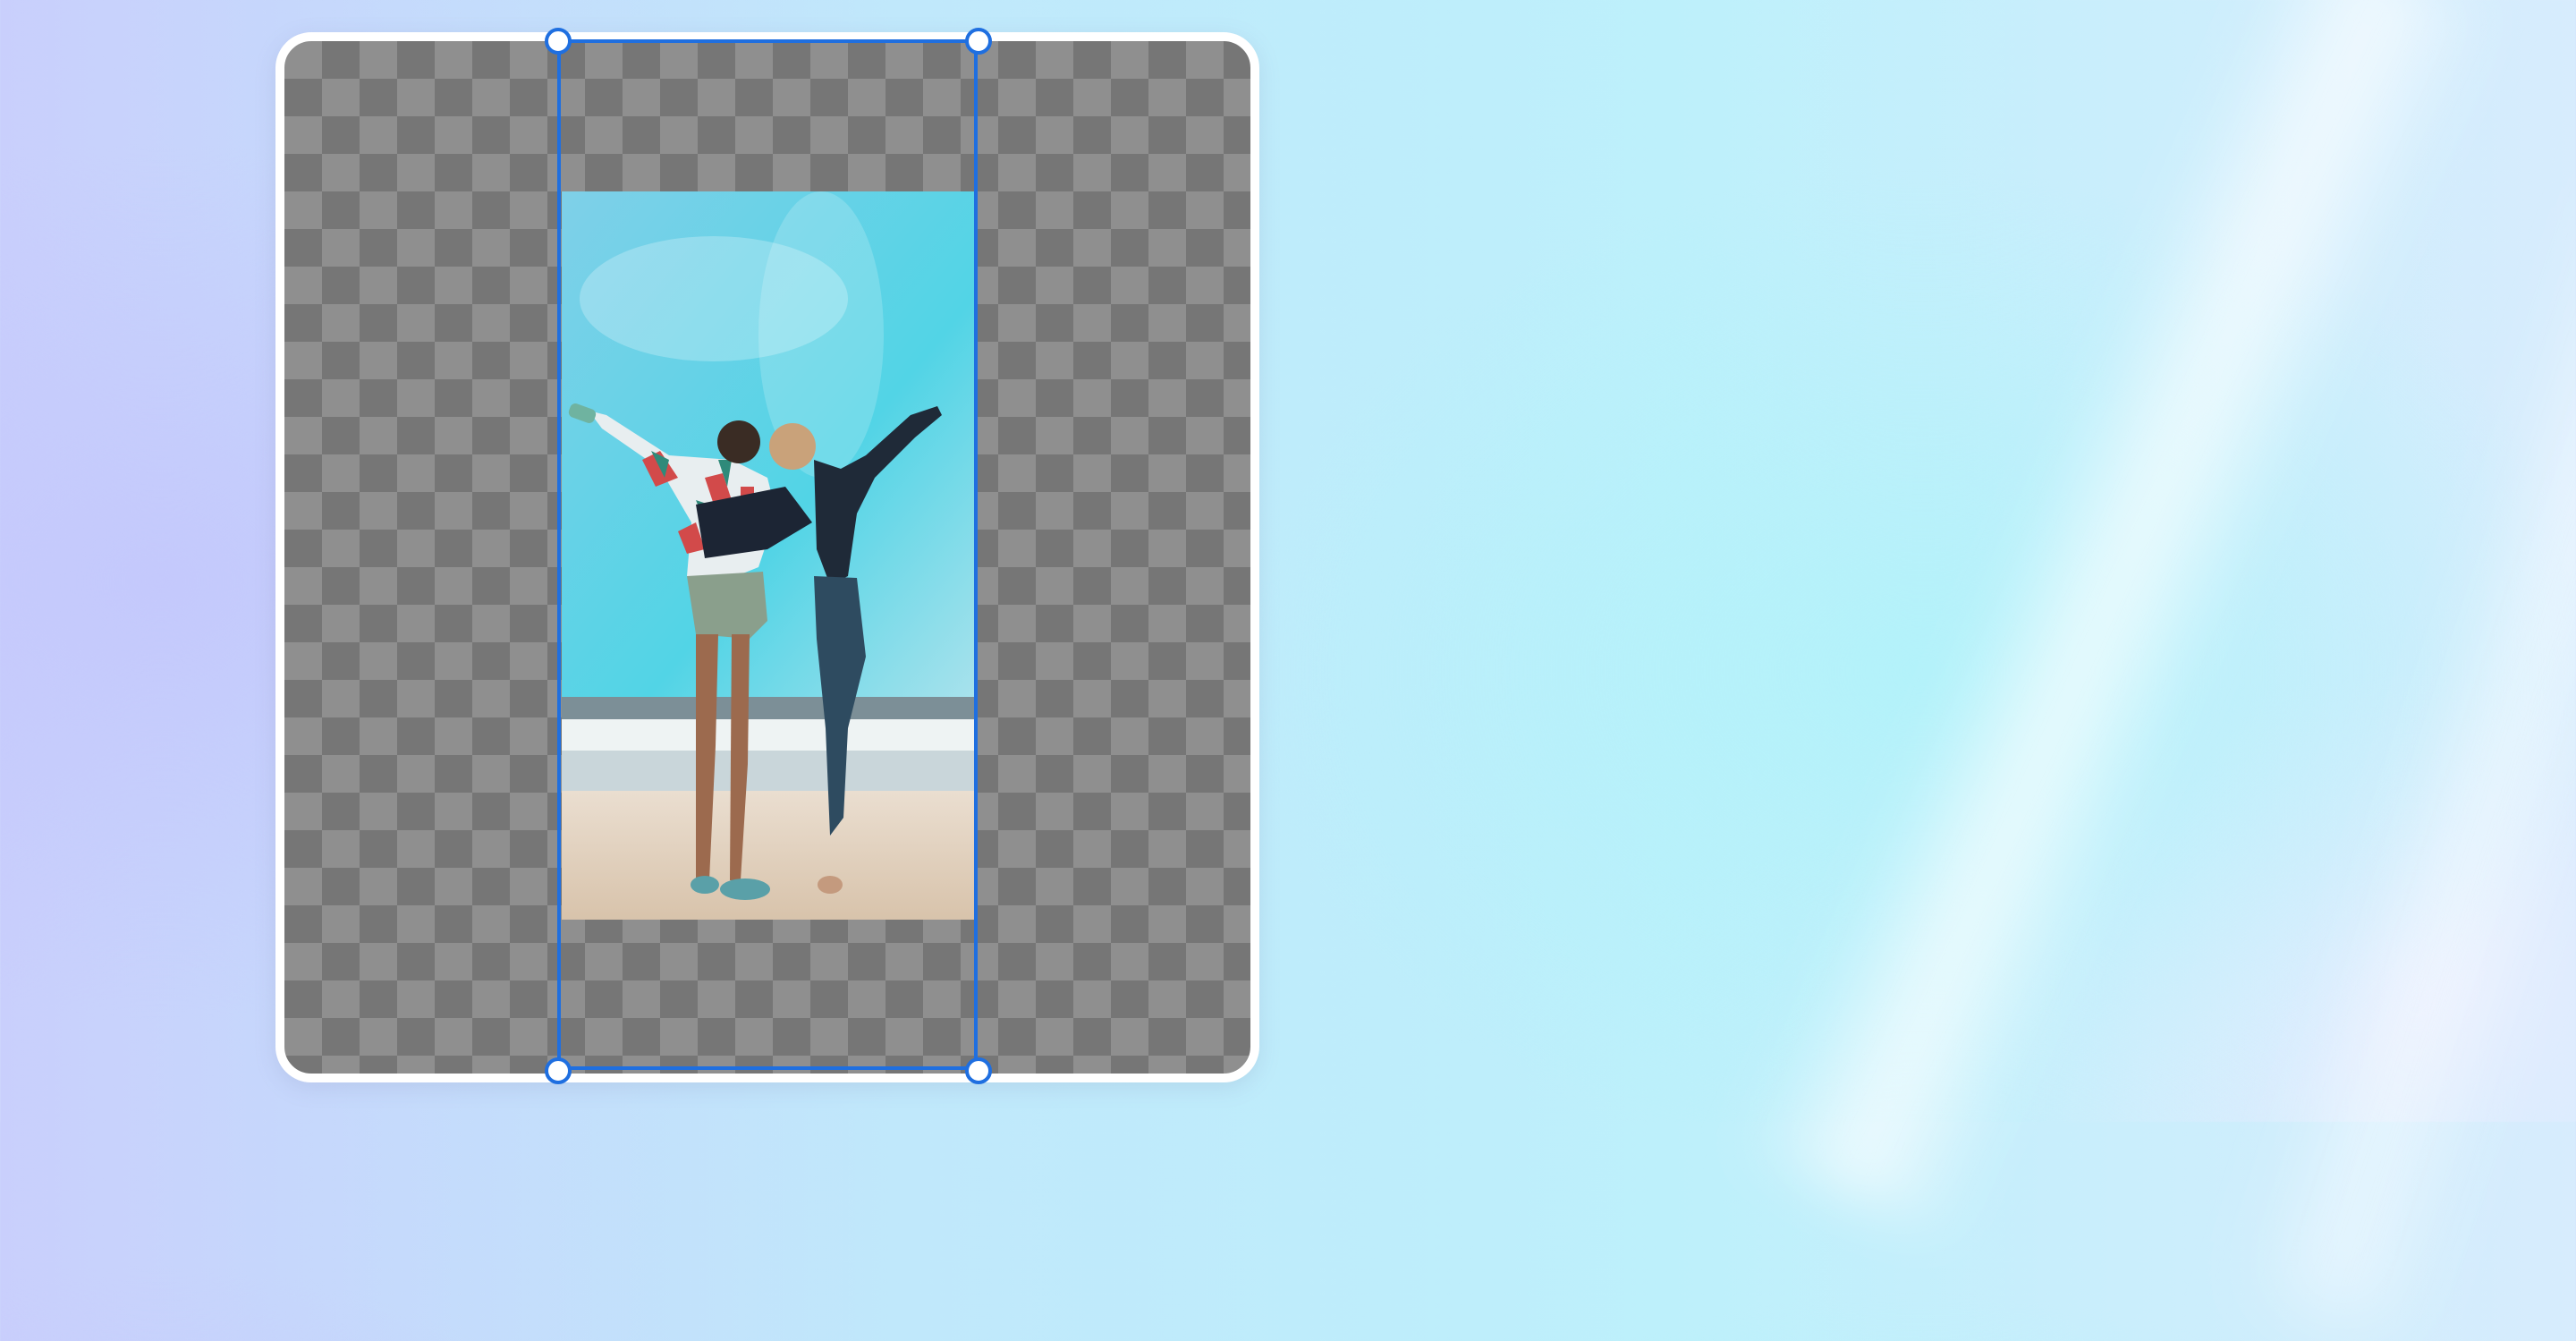 The width and height of the screenshot is (2576, 1341). Describe the element at coordinates (767, 554) in the screenshot. I see `selection-frame` at that location.